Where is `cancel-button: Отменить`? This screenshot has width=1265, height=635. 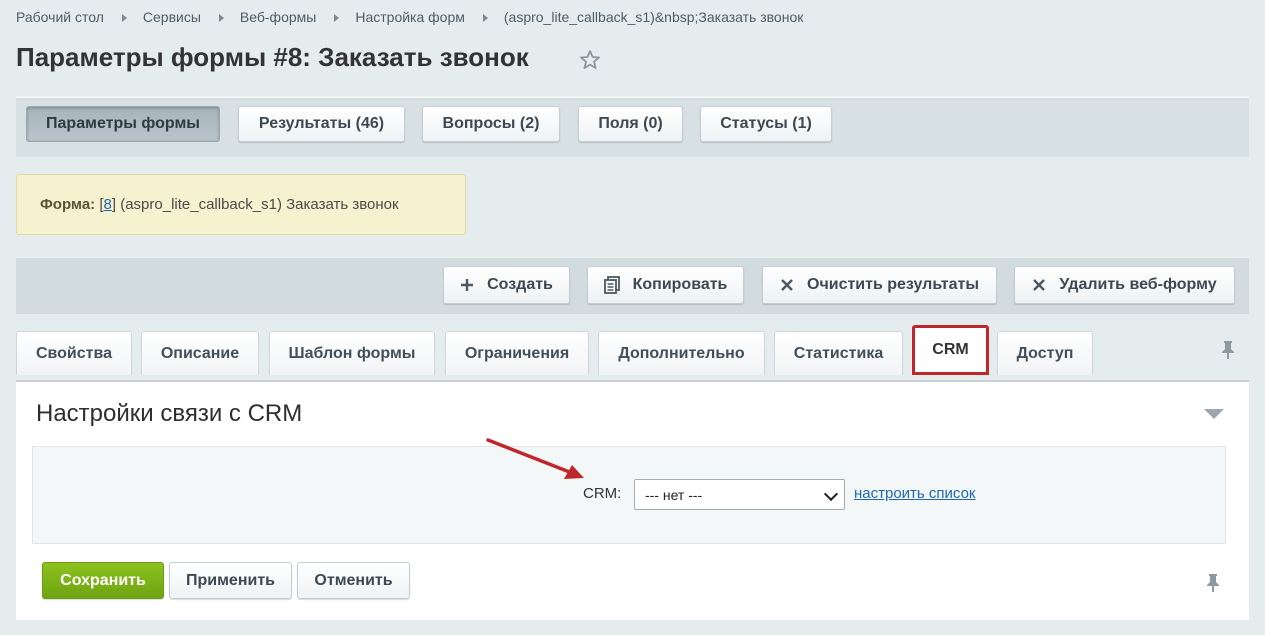
cancel-button: Отменить is located at coordinates (353, 580).